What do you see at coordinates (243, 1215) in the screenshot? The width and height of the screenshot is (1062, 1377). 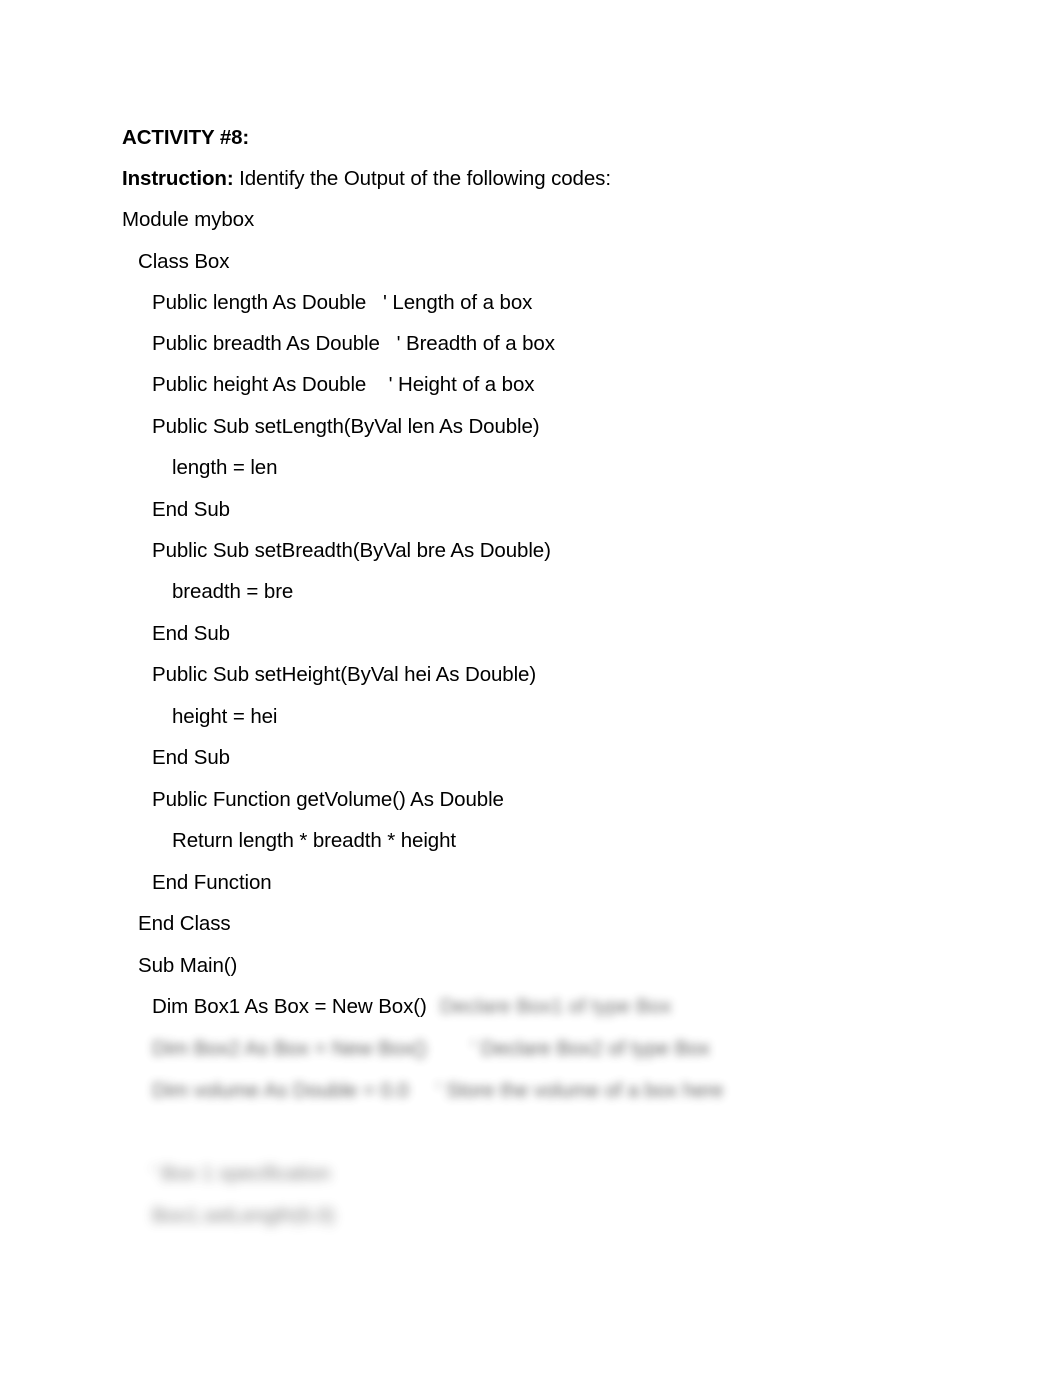 I see `redacted-code-line: Box1.setLength(6.0)` at bounding box center [243, 1215].